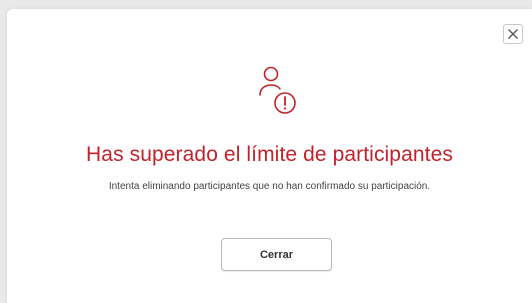  I want to click on user-warning-icon, so click(274, 90).